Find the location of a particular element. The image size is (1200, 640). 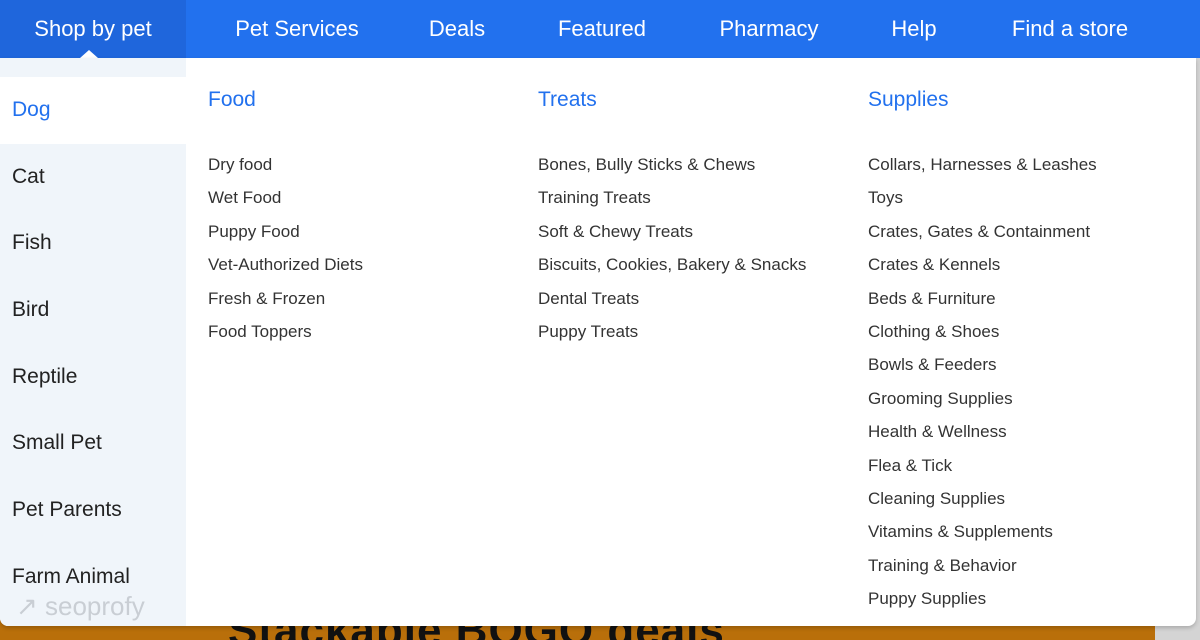

menu-link: Cleaning Supplies is located at coordinates (982, 505).